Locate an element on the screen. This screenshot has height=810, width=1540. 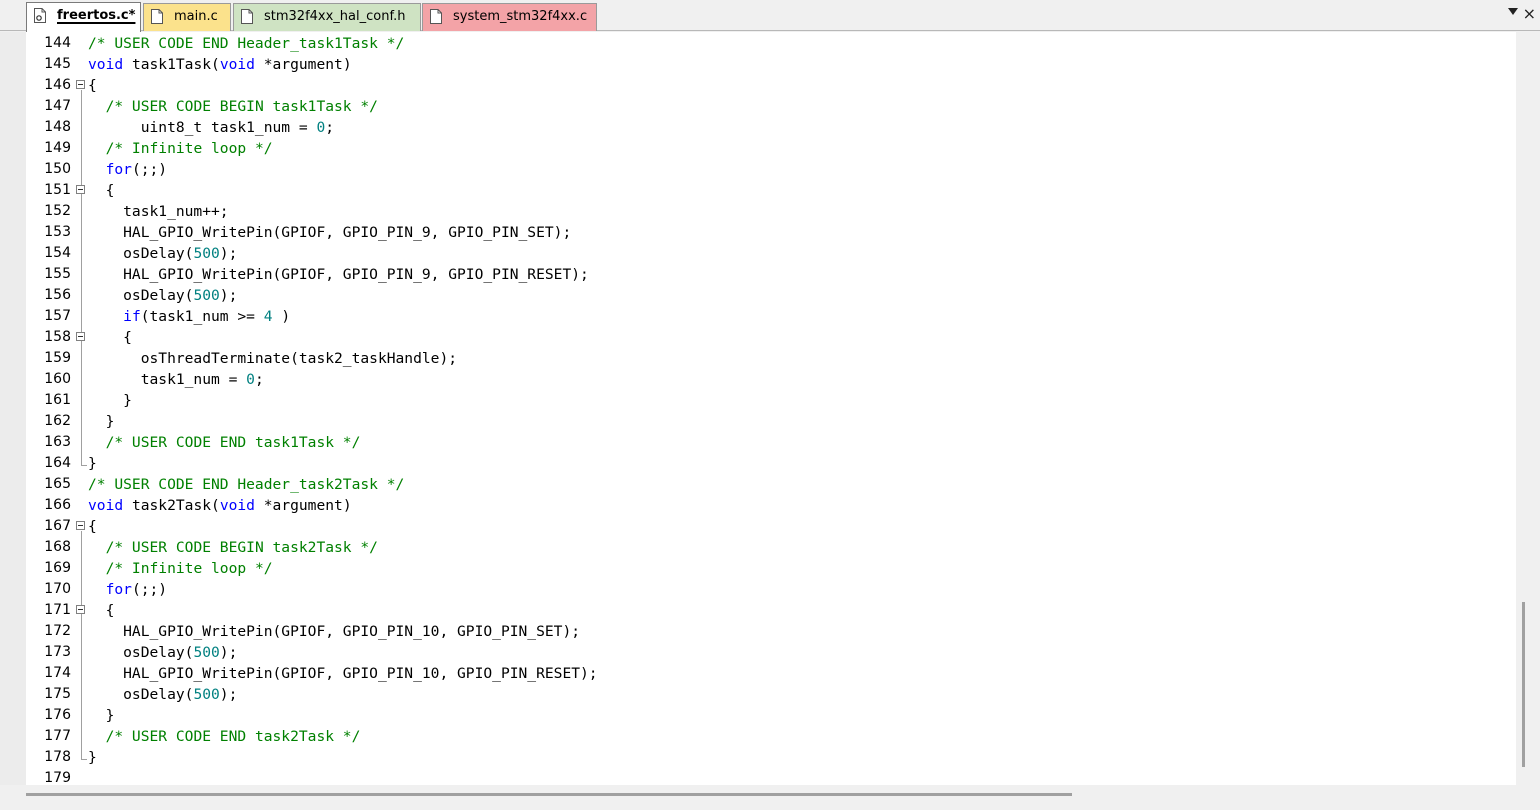
vertical-scrollbar is located at coordinates (1528, 408).